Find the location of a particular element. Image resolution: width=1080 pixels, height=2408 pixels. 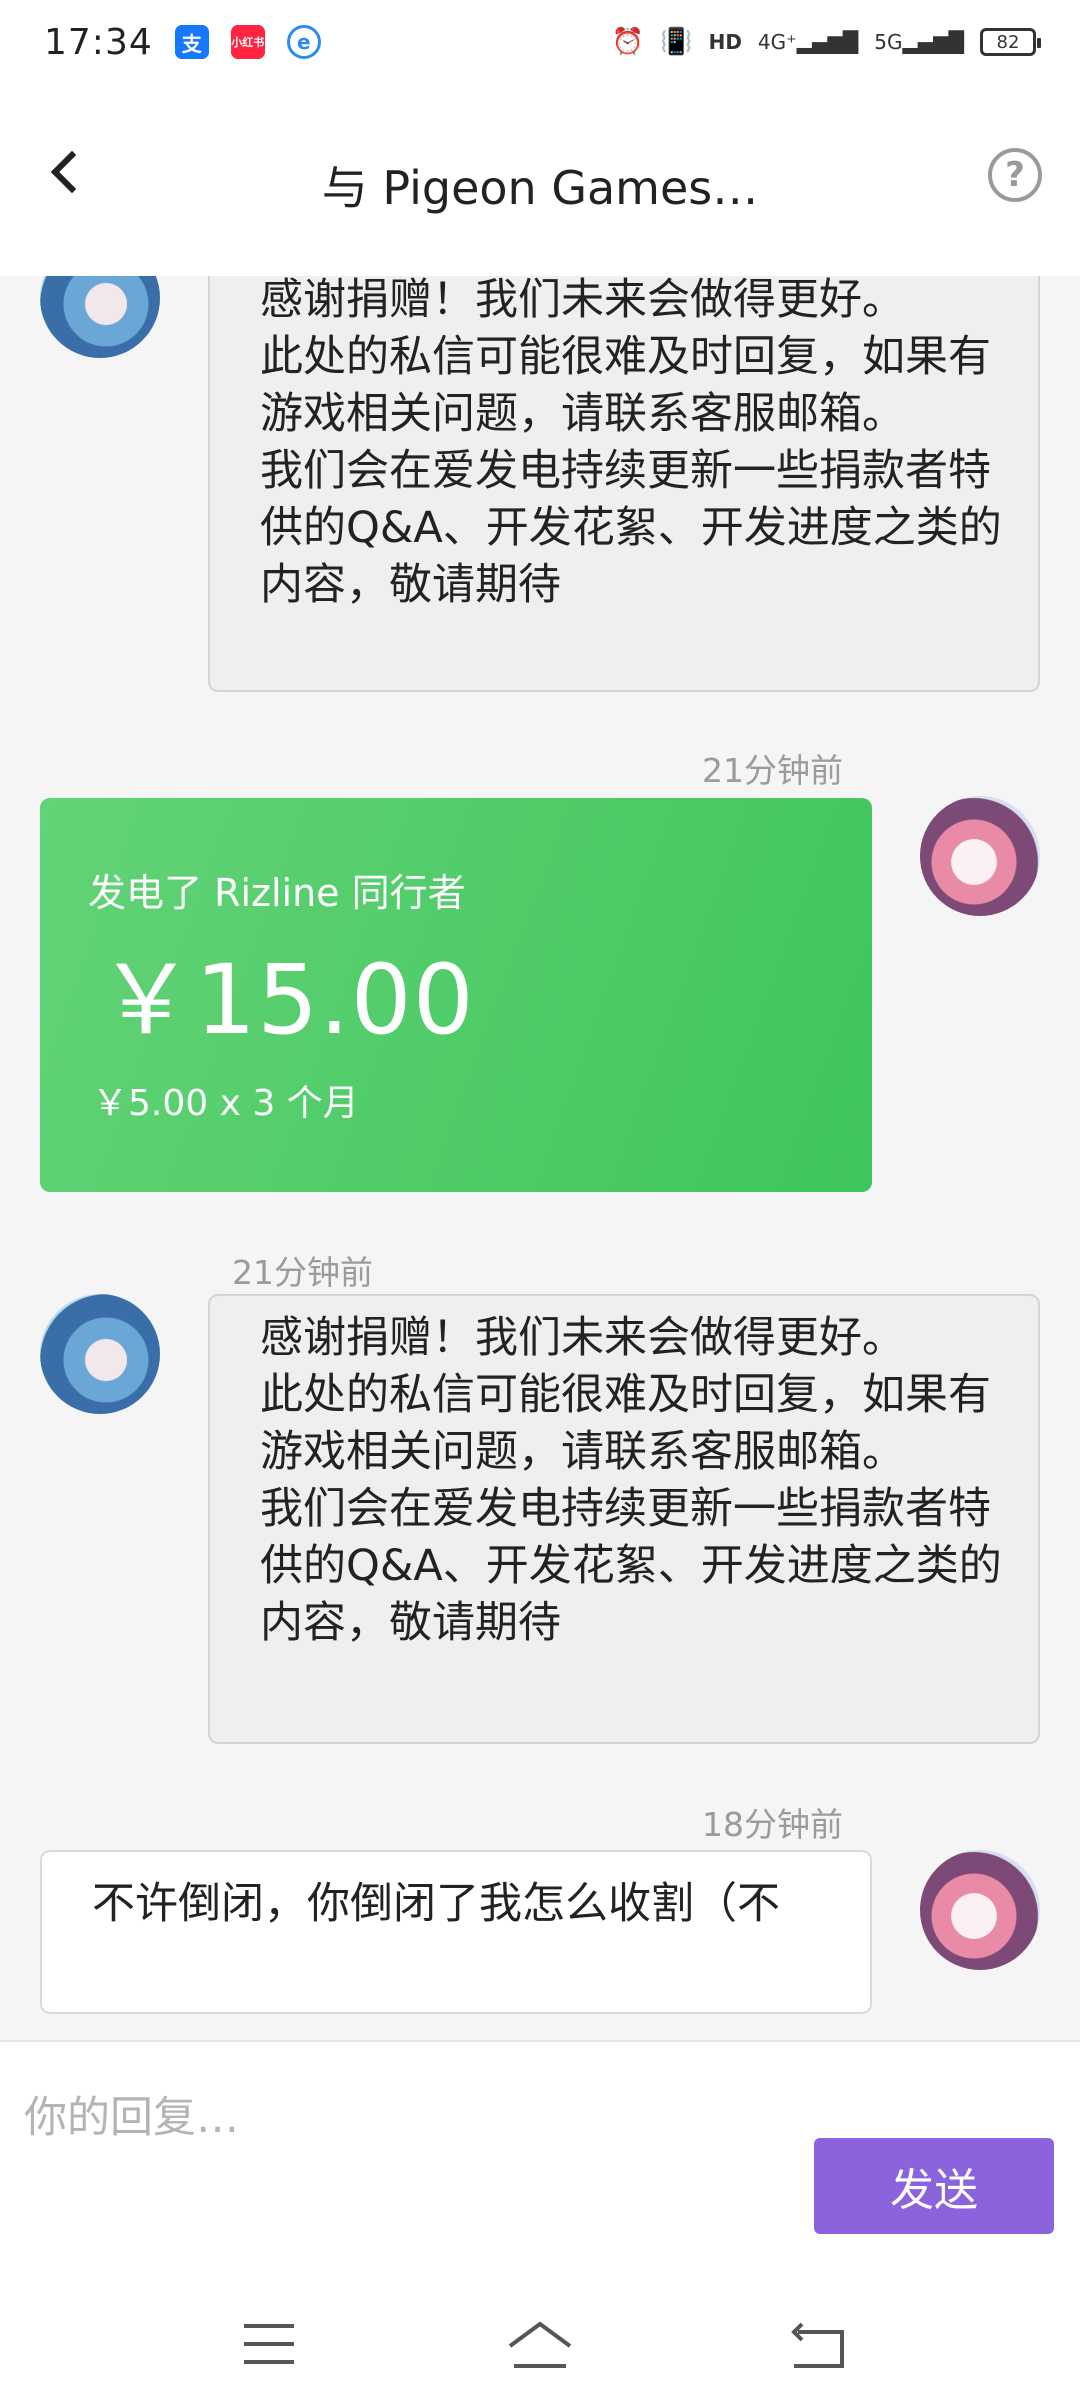

alipay-icon: 支 is located at coordinates (191, 42).